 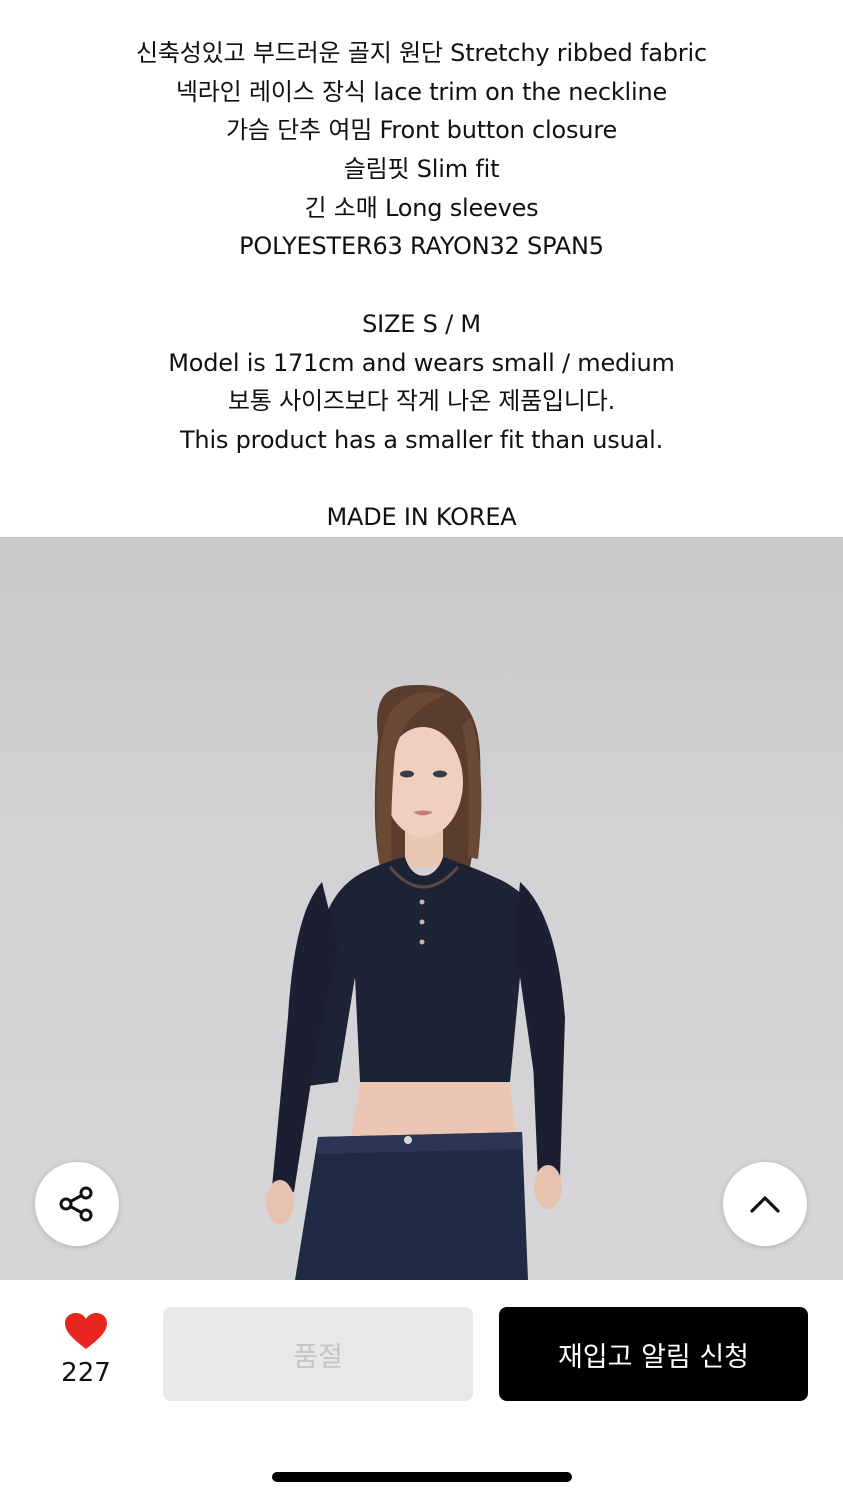 I want to click on description-line: 신축성있고 부드러운 골지 원단 Stretchy ribbed fabric, so click(x=421, y=53).